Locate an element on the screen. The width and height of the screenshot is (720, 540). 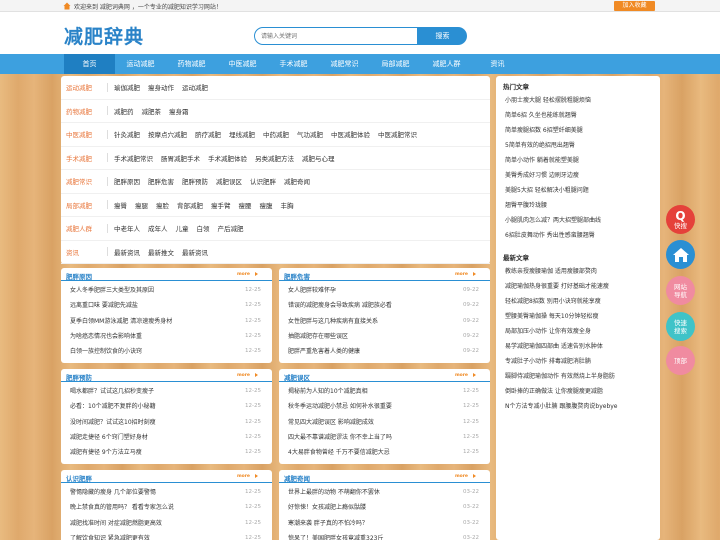
sidebar-article: 美臀秀成好习惯 边刷牙边瘦 is located at coordinates (580, 175).